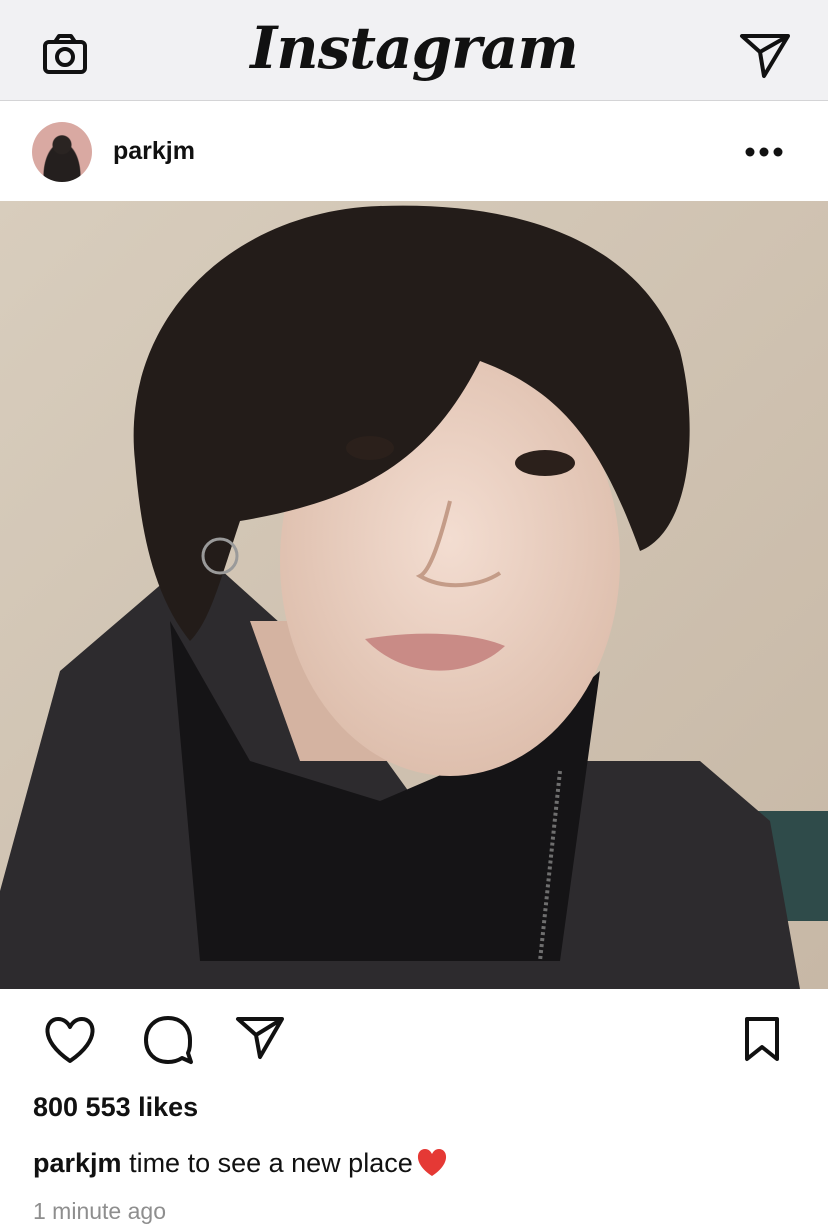 This screenshot has height=1231, width=828. What do you see at coordinates (115, 1107) in the screenshot?
I see `likes-count: 800 553 likes` at bounding box center [115, 1107].